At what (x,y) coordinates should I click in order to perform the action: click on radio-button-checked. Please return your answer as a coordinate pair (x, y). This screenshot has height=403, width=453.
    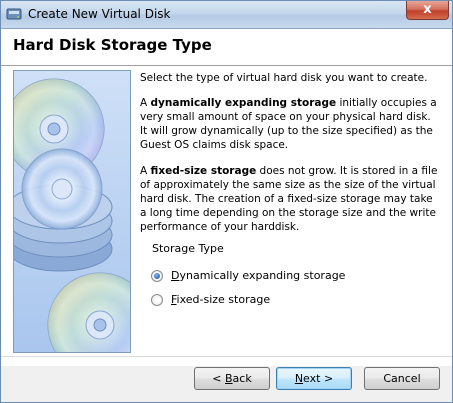
    Looking at the image, I should click on (157, 276).